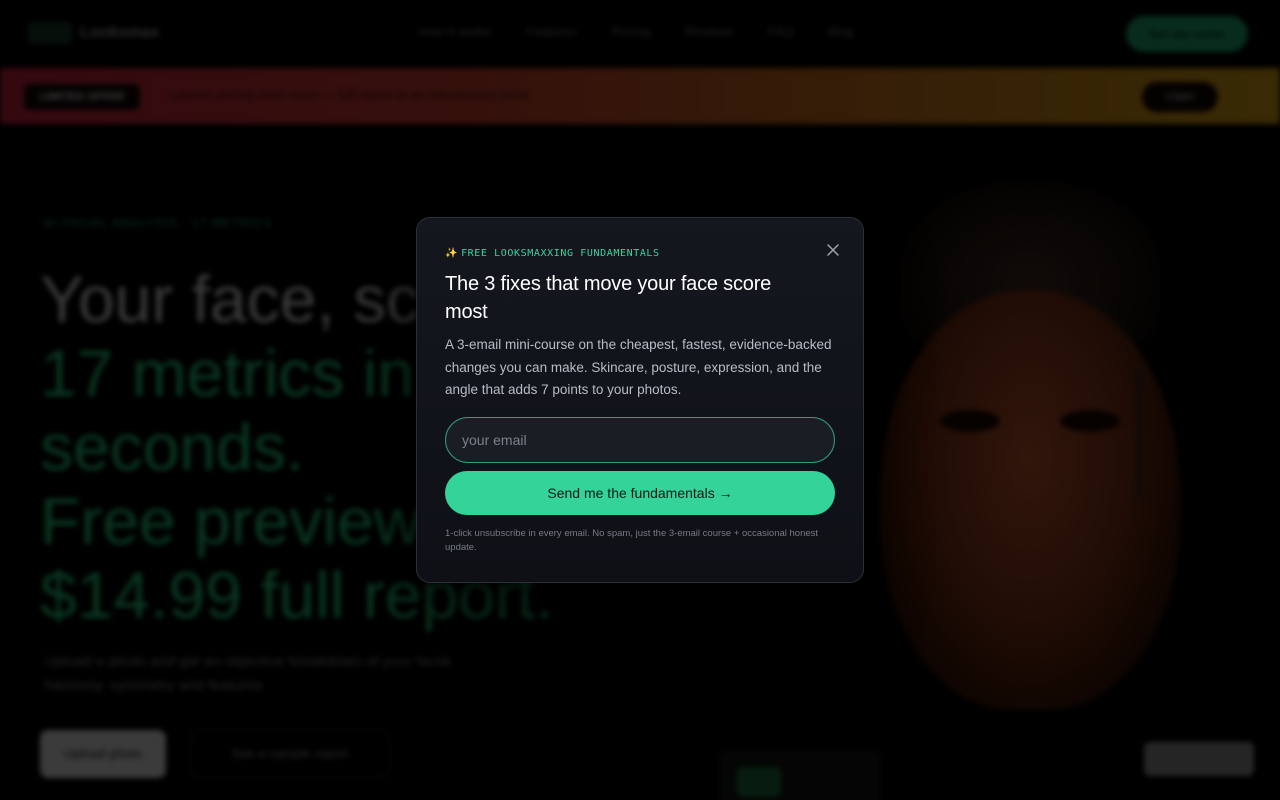 This screenshot has width=1280, height=800. I want to click on send-fundamentals-button: Send me the fundamentals →, so click(640, 493).